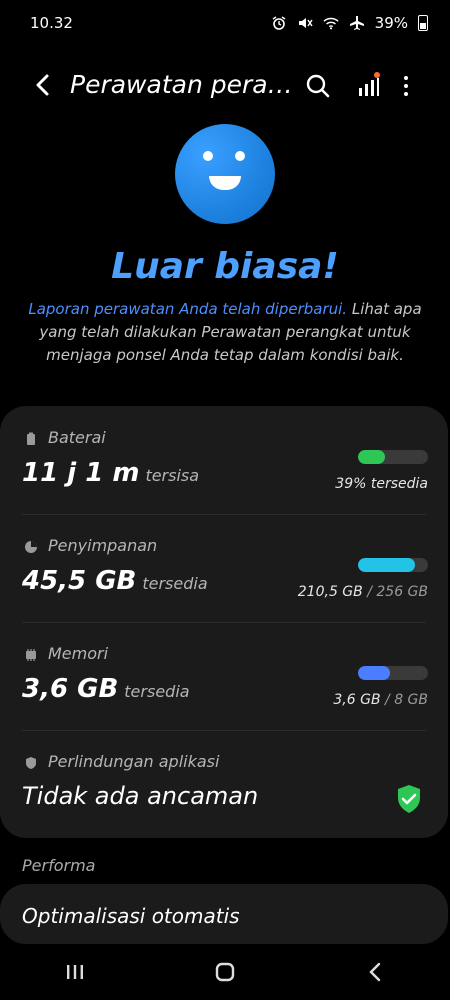  Describe the element at coordinates (330, 592) in the screenshot. I see `storage-used: 210,5 GB` at that location.